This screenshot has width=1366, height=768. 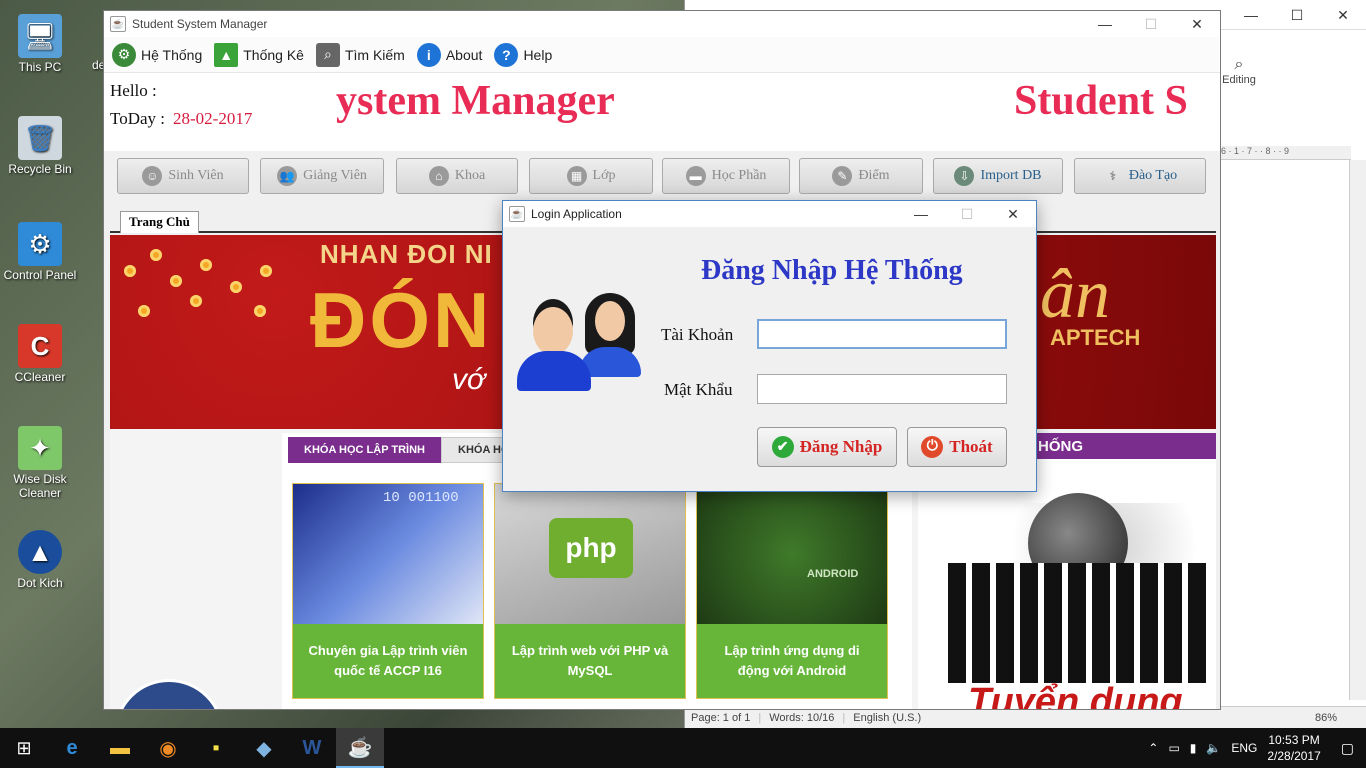 What do you see at coordinates (327, 54) in the screenshot?
I see `search-icon: ⌕` at bounding box center [327, 54].